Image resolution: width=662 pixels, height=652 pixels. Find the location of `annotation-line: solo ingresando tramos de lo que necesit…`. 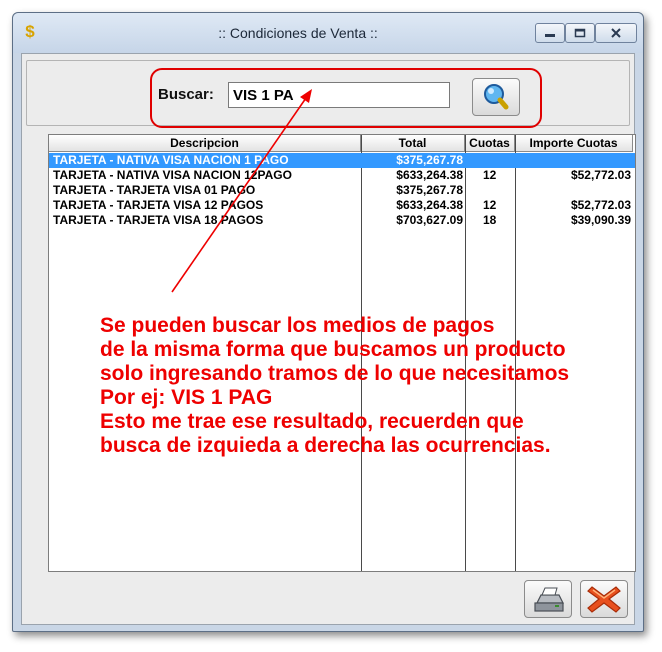

annotation-line: solo ingresando tramos de lo que necesit… is located at coordinates (335, 373).